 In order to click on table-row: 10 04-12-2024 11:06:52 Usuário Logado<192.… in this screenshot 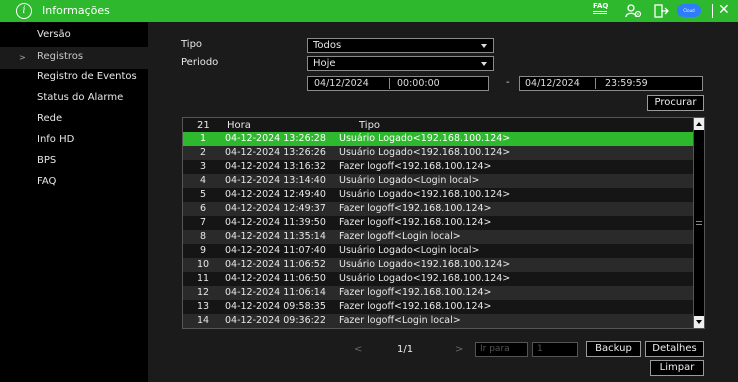, I will do `click(438, 265)`.